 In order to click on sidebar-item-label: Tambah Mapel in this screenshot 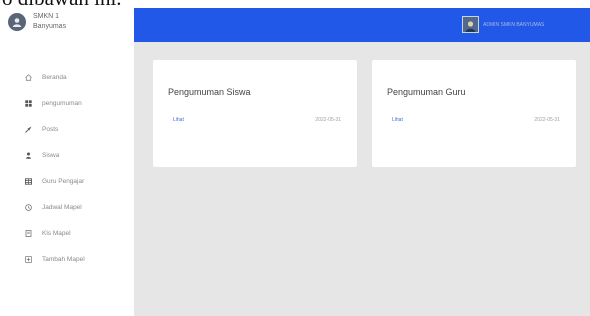, I will do `click(63, 259)`.